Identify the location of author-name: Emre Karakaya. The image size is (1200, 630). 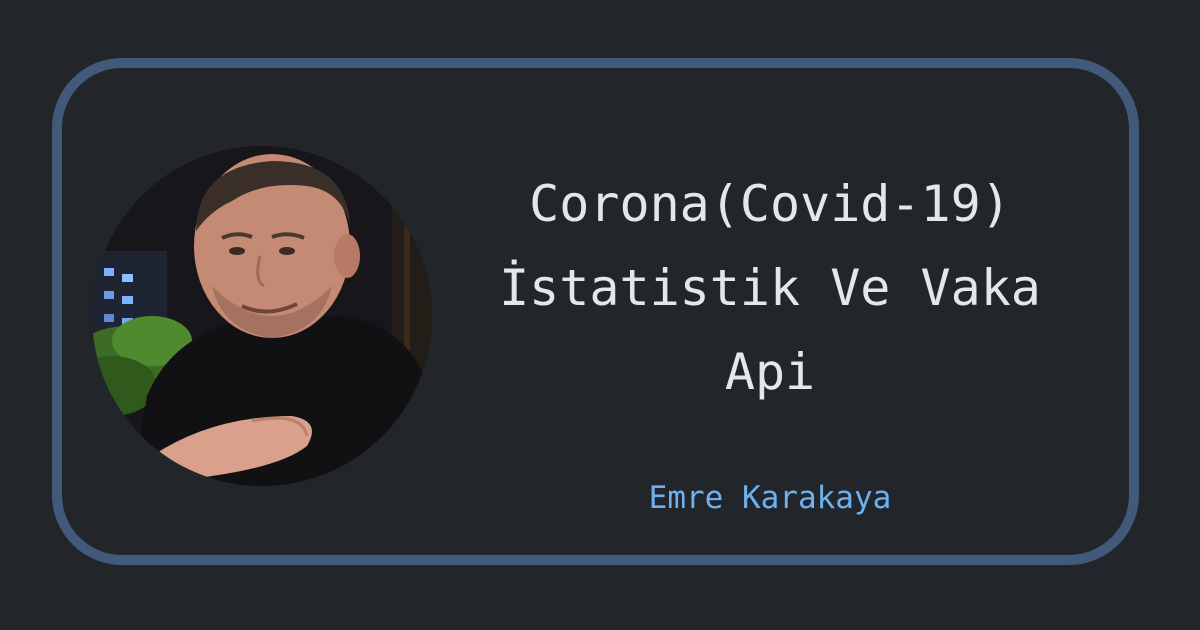
(770, 498).